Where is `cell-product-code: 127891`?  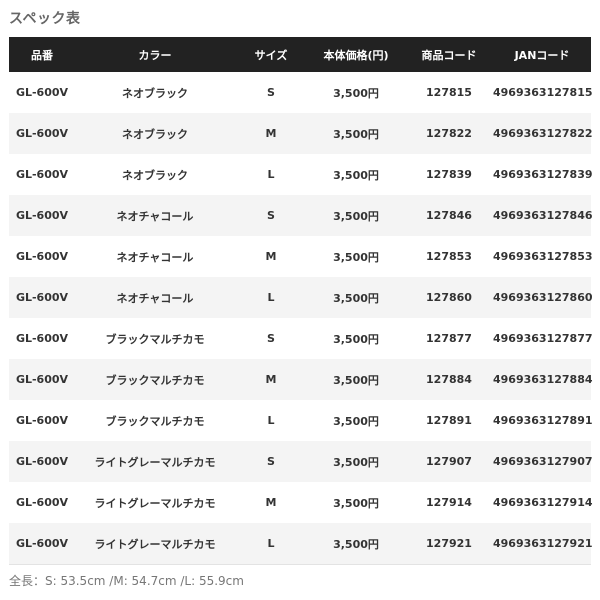
cell-product-code: 127891 is located at coordinates (449, 420).